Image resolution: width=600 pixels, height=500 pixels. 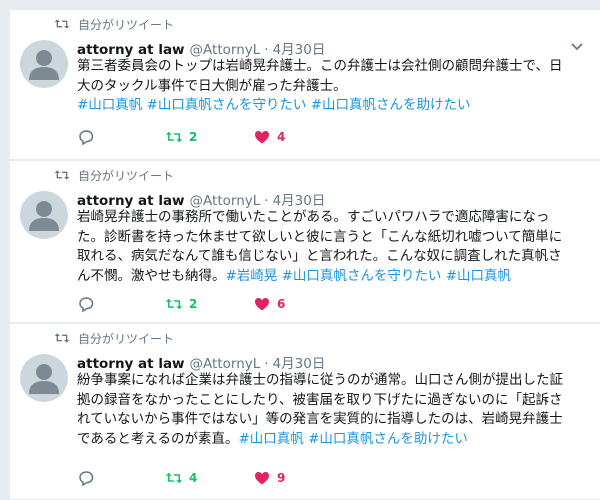 What do you see at coordinates (297, 304) in the screenshot?
I see `like-button: 6` at bounding box center [297, 304].